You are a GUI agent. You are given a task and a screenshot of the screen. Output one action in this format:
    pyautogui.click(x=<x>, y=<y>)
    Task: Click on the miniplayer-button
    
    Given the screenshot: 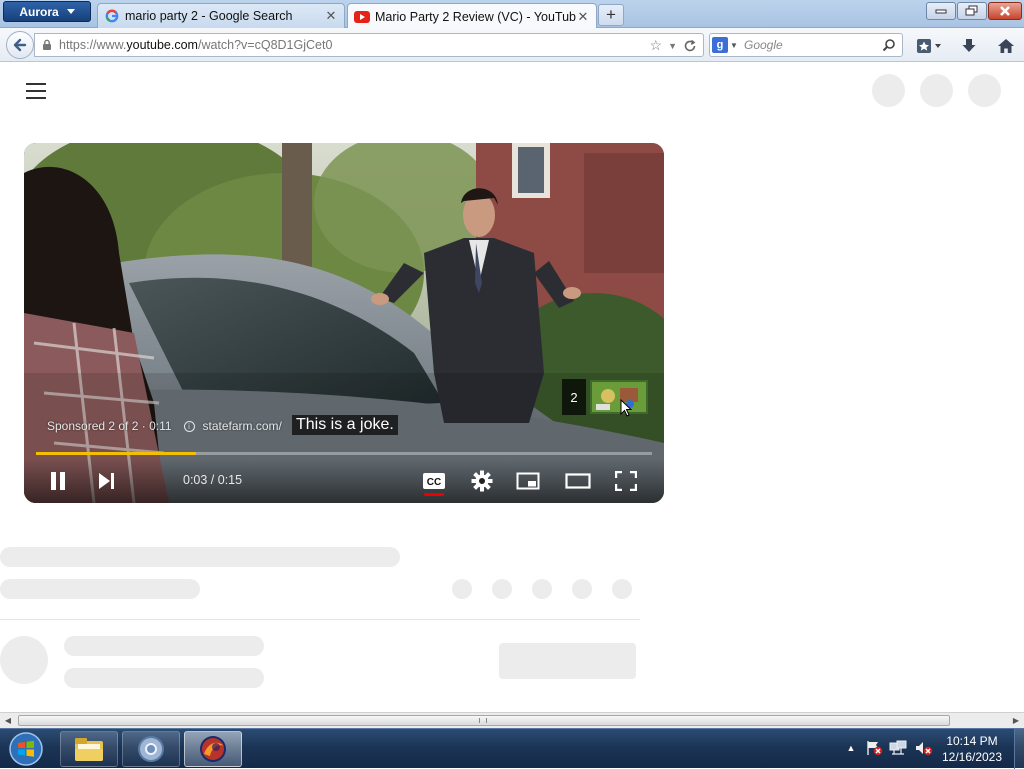 What is the action you would take?
    pyautogui.click(x=528, y=481)
    